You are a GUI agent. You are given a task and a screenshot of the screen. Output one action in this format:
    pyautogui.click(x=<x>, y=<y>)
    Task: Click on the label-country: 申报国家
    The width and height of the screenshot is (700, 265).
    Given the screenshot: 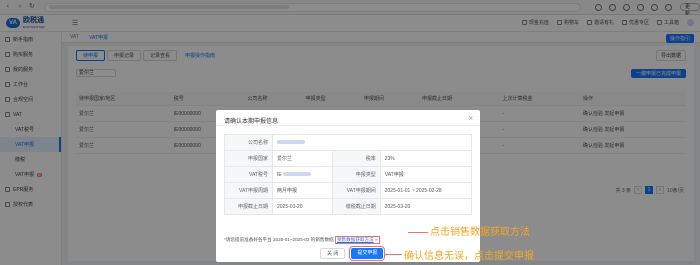 What is the action you would take?
    pyautogui.click(x=248, y=158)
    